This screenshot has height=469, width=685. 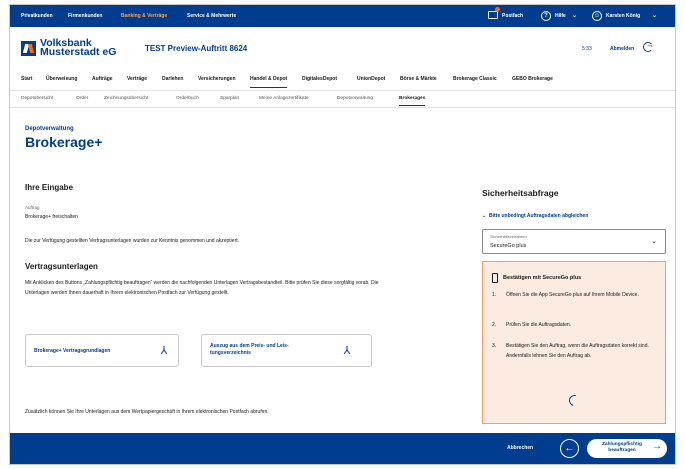 I want to click on segment-service-mehrwerte: Service & Mehrwerte, so click(x=211, y=16).